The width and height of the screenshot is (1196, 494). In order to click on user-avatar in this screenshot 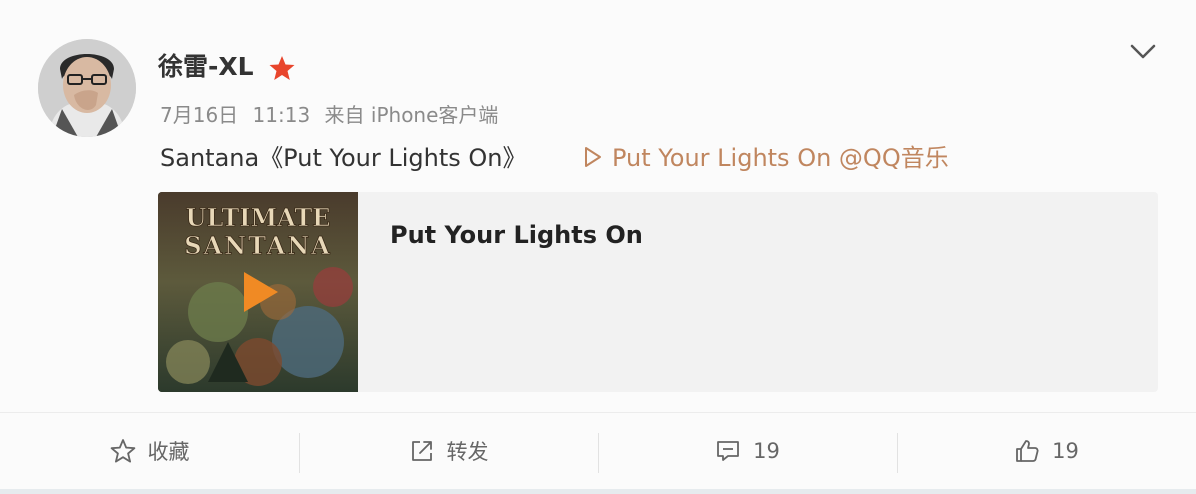, I will do `click(87, 88)`.